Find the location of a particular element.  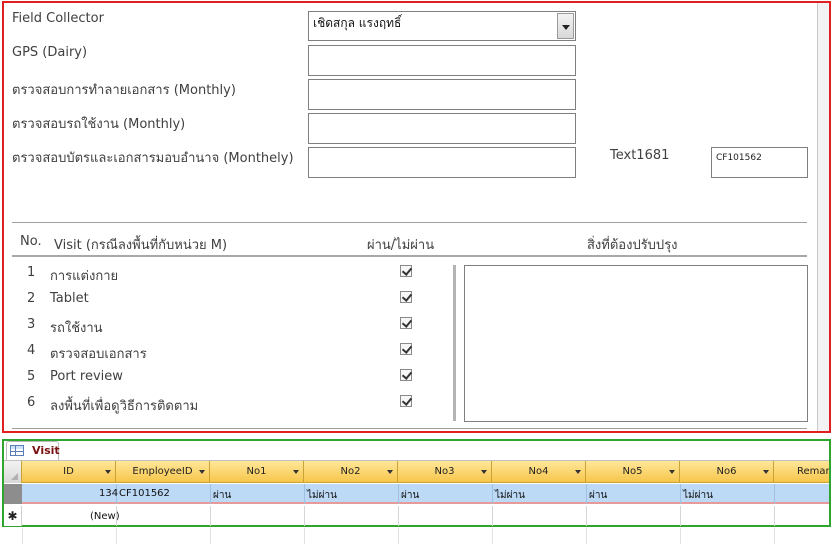

column-header-no5: No5 is located at coordinates (633, 472).